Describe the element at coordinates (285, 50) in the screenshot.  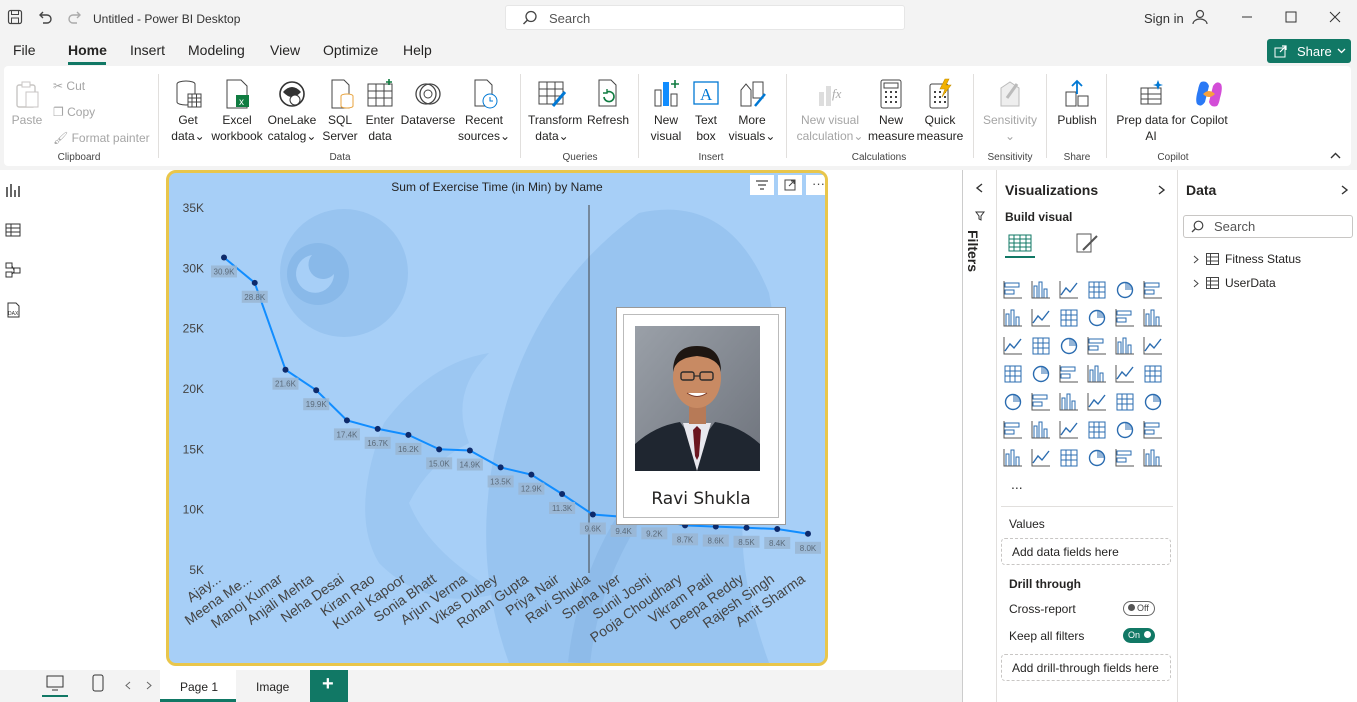
I see `menu-view: View` at that location.